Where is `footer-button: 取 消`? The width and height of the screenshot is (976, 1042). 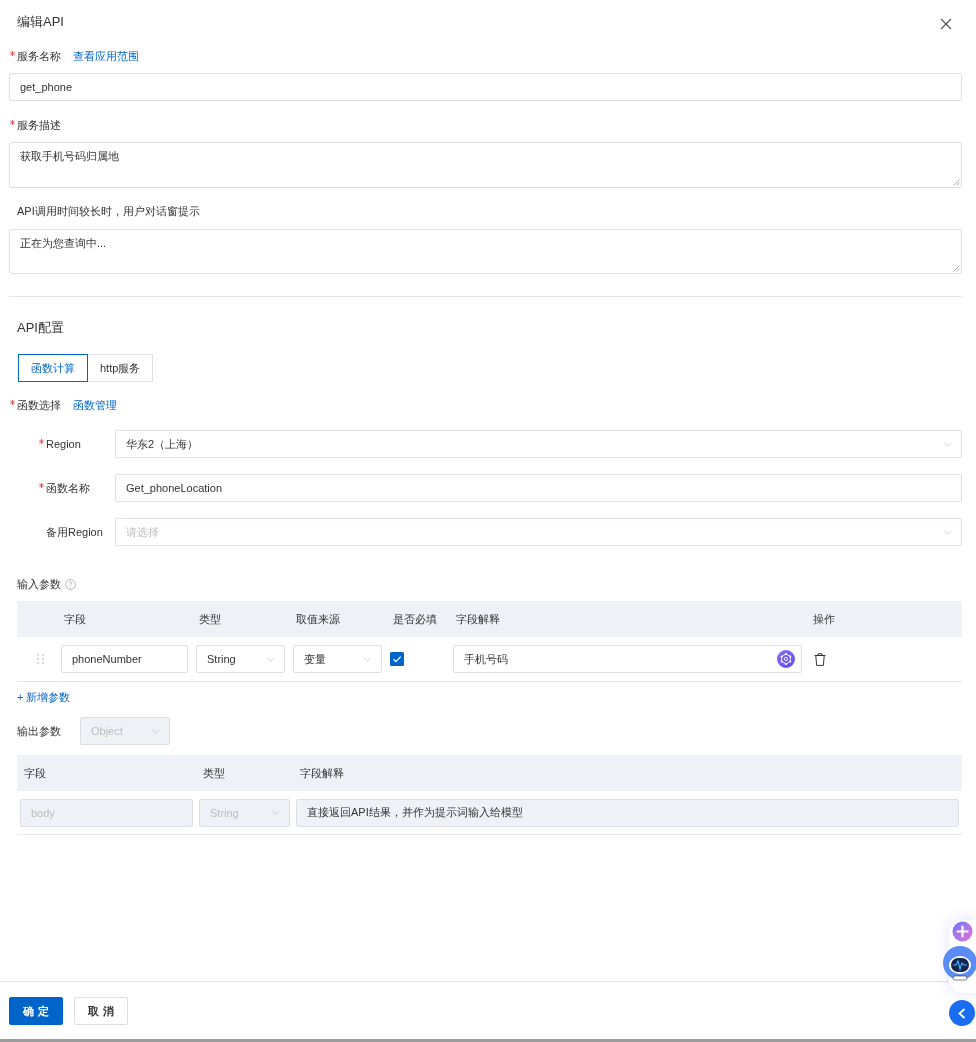 footer-button: 取 消 is located at coordinates (101, 1011).